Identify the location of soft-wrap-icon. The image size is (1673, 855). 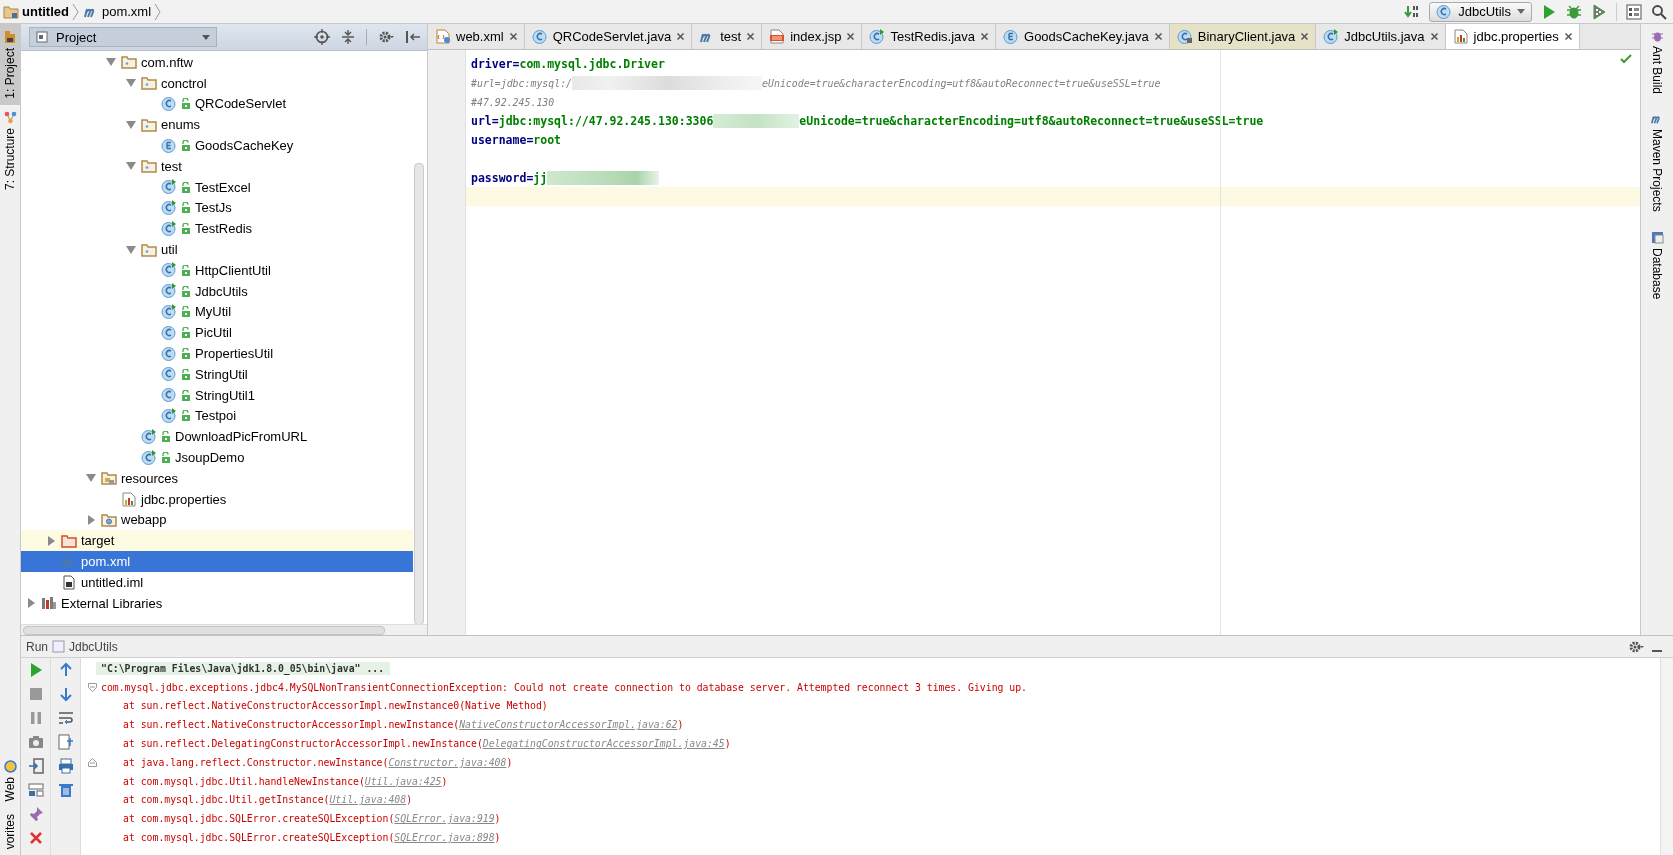
(65, 718).